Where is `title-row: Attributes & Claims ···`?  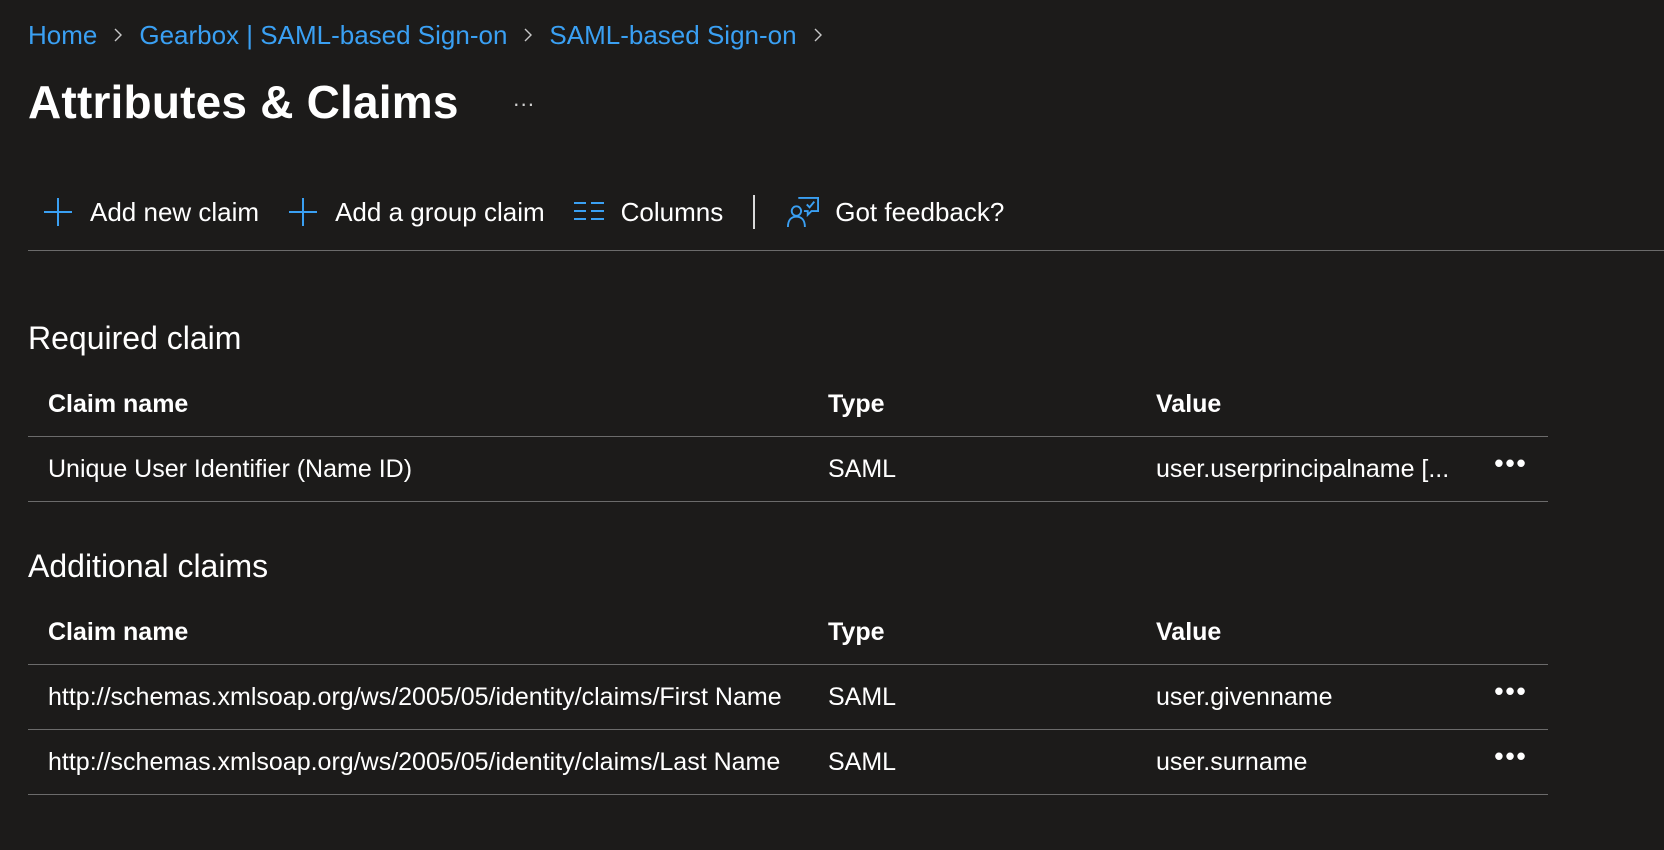 title-row: Attributes & Claims ··· is located at coordinates (284, 102).